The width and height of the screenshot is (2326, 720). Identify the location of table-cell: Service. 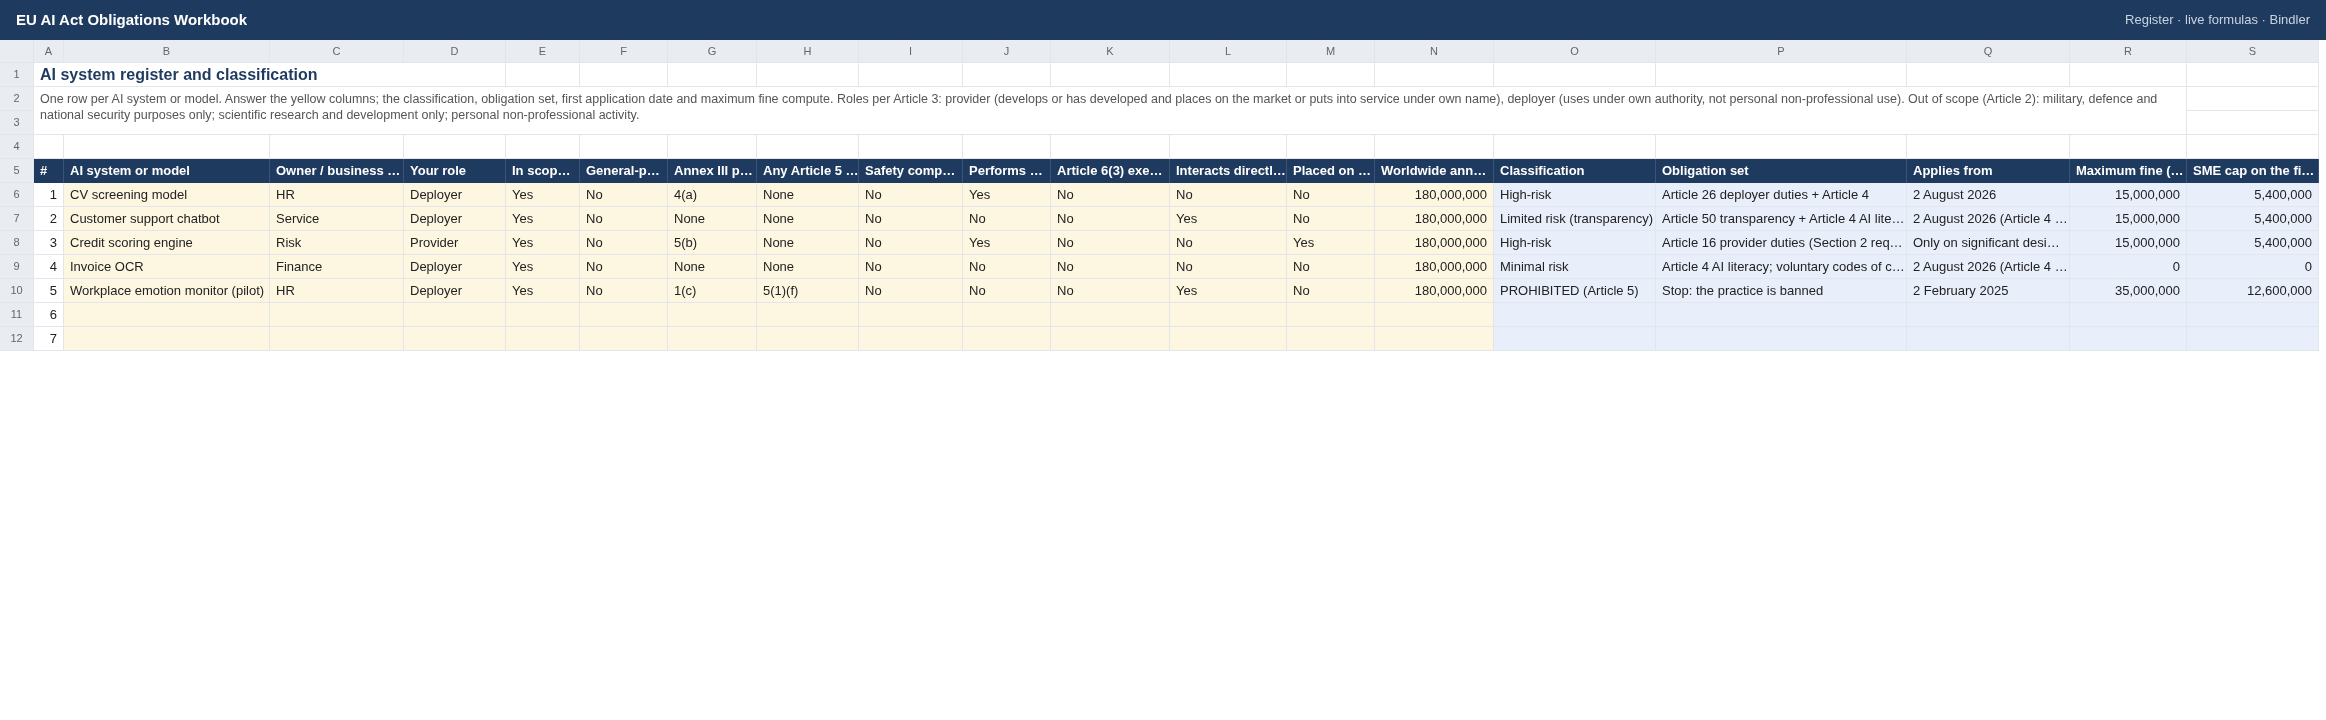
(337, 219).